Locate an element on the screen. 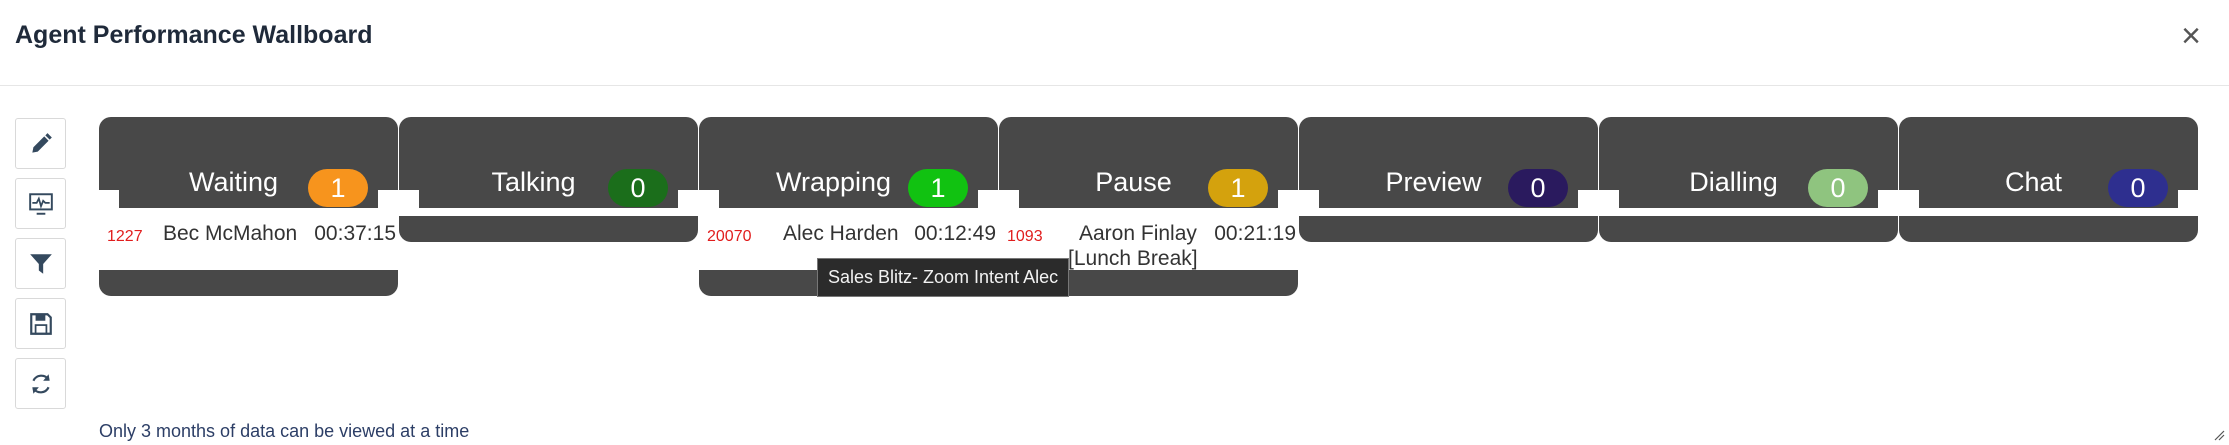 The height and width of the screenshot is (445, 2229). save-button is located at coordinates (40, 323).